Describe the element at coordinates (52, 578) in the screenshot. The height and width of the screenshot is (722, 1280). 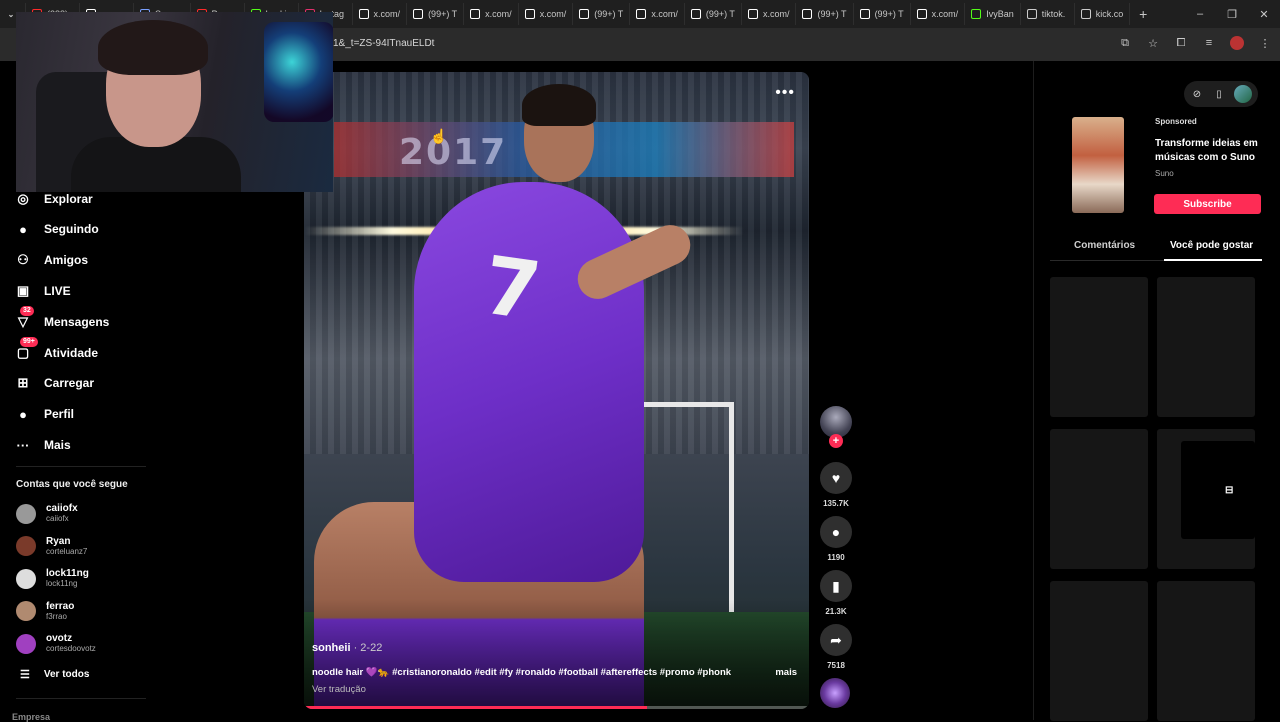
I see `followed-account: lock11ng lock11ng` at that location.